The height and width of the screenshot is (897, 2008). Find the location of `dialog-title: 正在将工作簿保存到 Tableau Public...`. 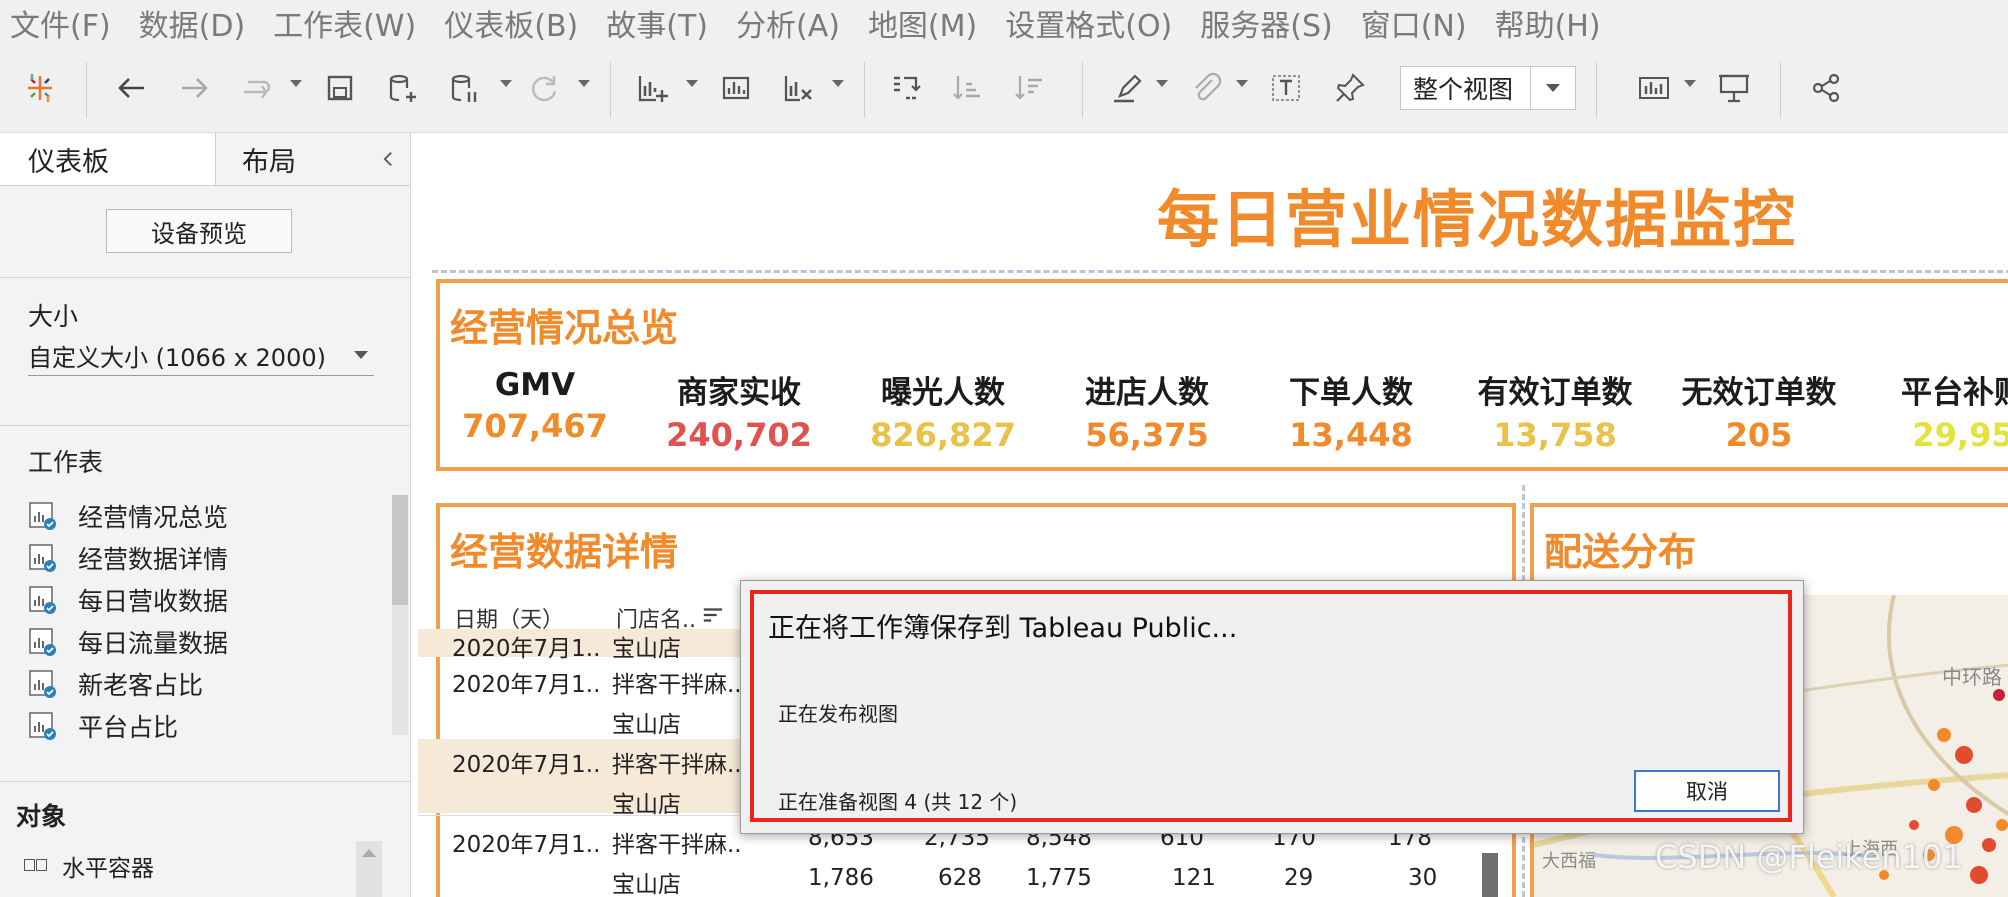

dialog-title: 正在将工作簿保存到 Tableau Public... is located at coordinates (1003, 628).